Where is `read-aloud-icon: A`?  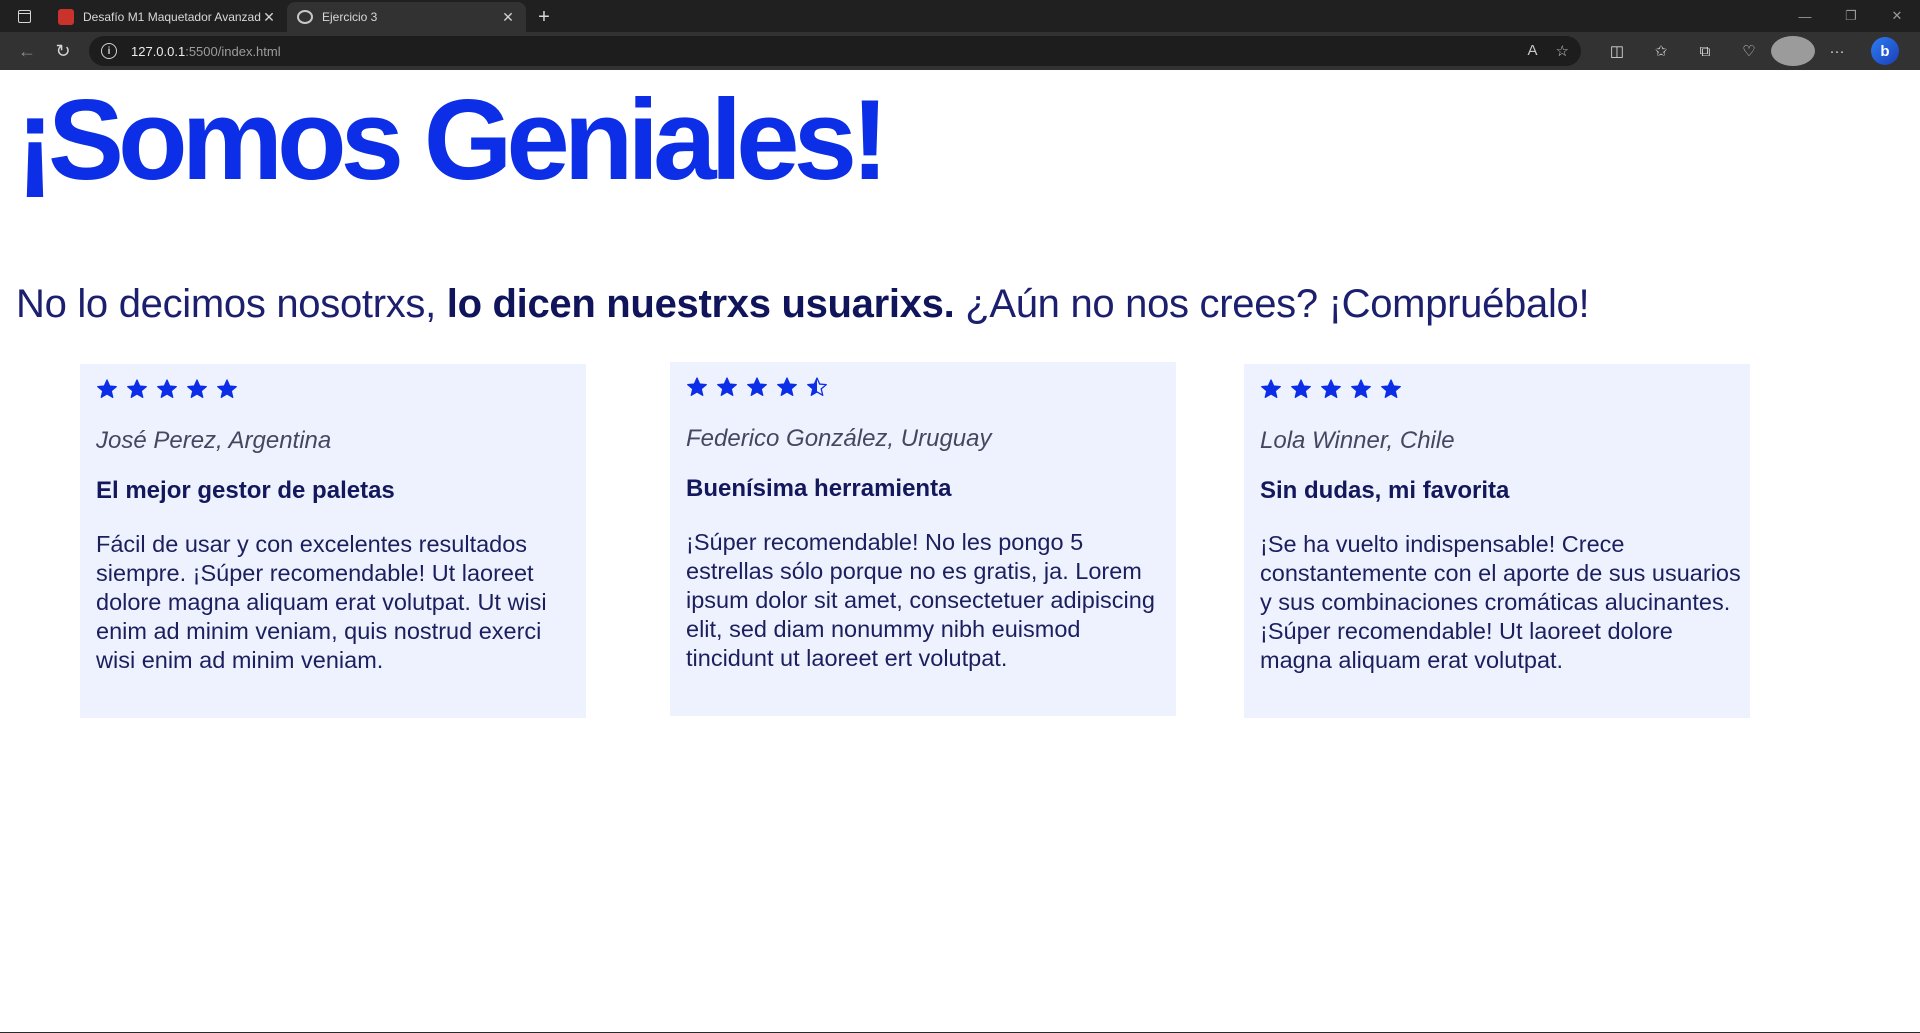
read-aloud-icon: A is located at coordinates (1533, 51).